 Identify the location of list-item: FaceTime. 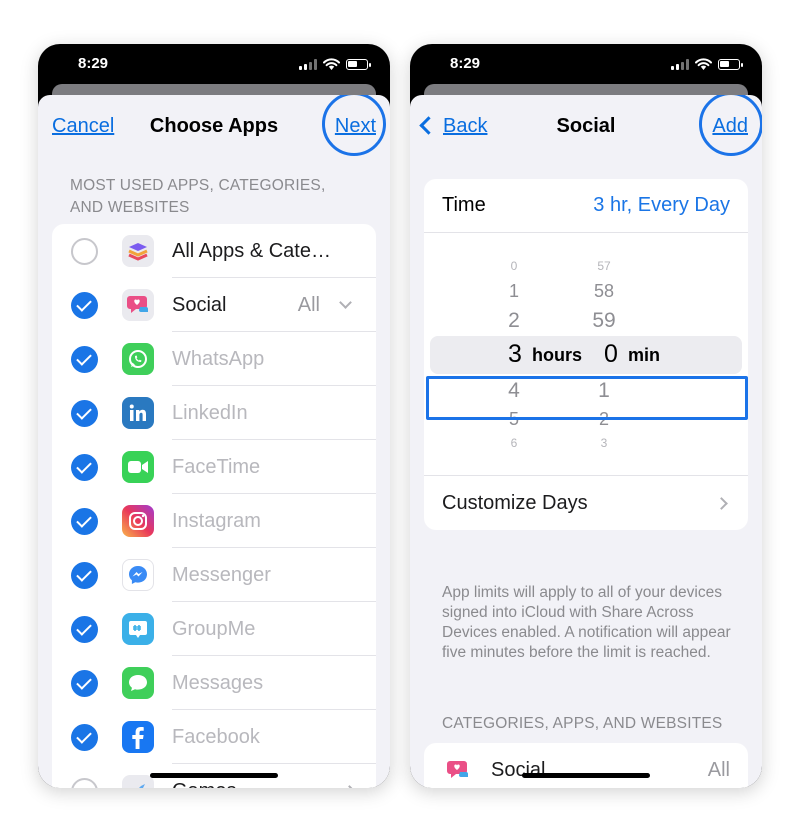
(214, 467).